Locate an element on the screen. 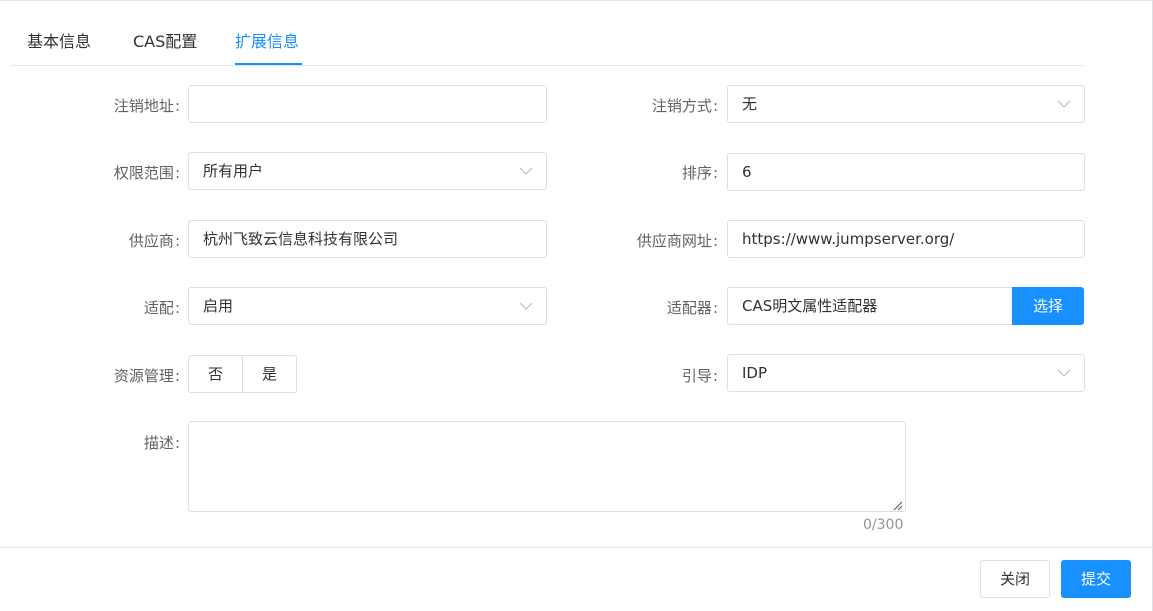 The width and height of the screenshot is (1153, 611). tab-basic-info: 基本信息 is located at coordinates (59, 40).